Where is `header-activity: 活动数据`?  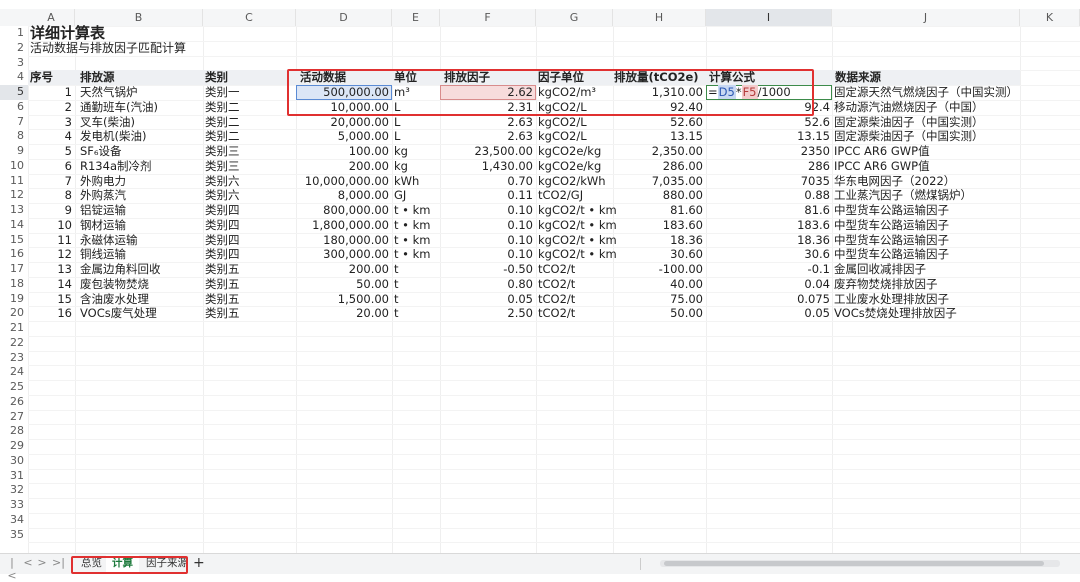
header-activity: 活动数据 is located at coordinates (323, 77).